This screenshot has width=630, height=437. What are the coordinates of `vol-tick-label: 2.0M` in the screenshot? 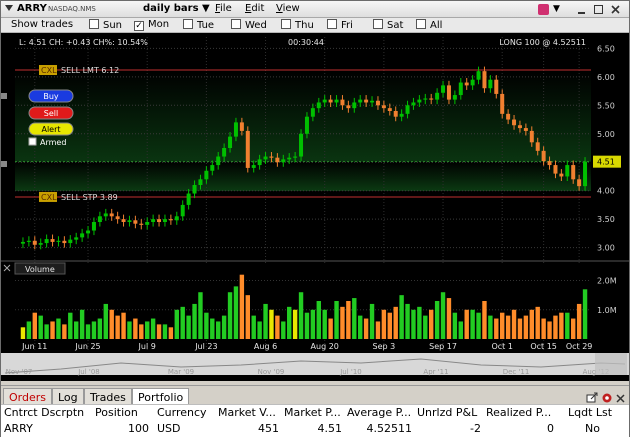 It's located at (607, 281).